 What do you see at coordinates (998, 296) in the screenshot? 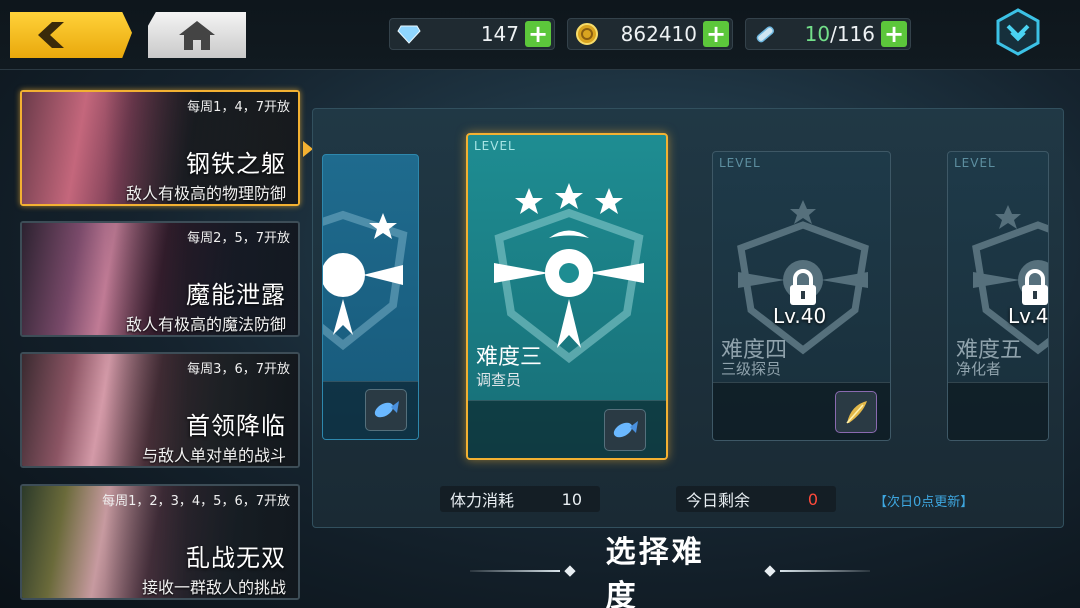
I see `difficulty-card-5: LEVEL Lv.4 难度五 净化者` at bounding box center [998, 296].